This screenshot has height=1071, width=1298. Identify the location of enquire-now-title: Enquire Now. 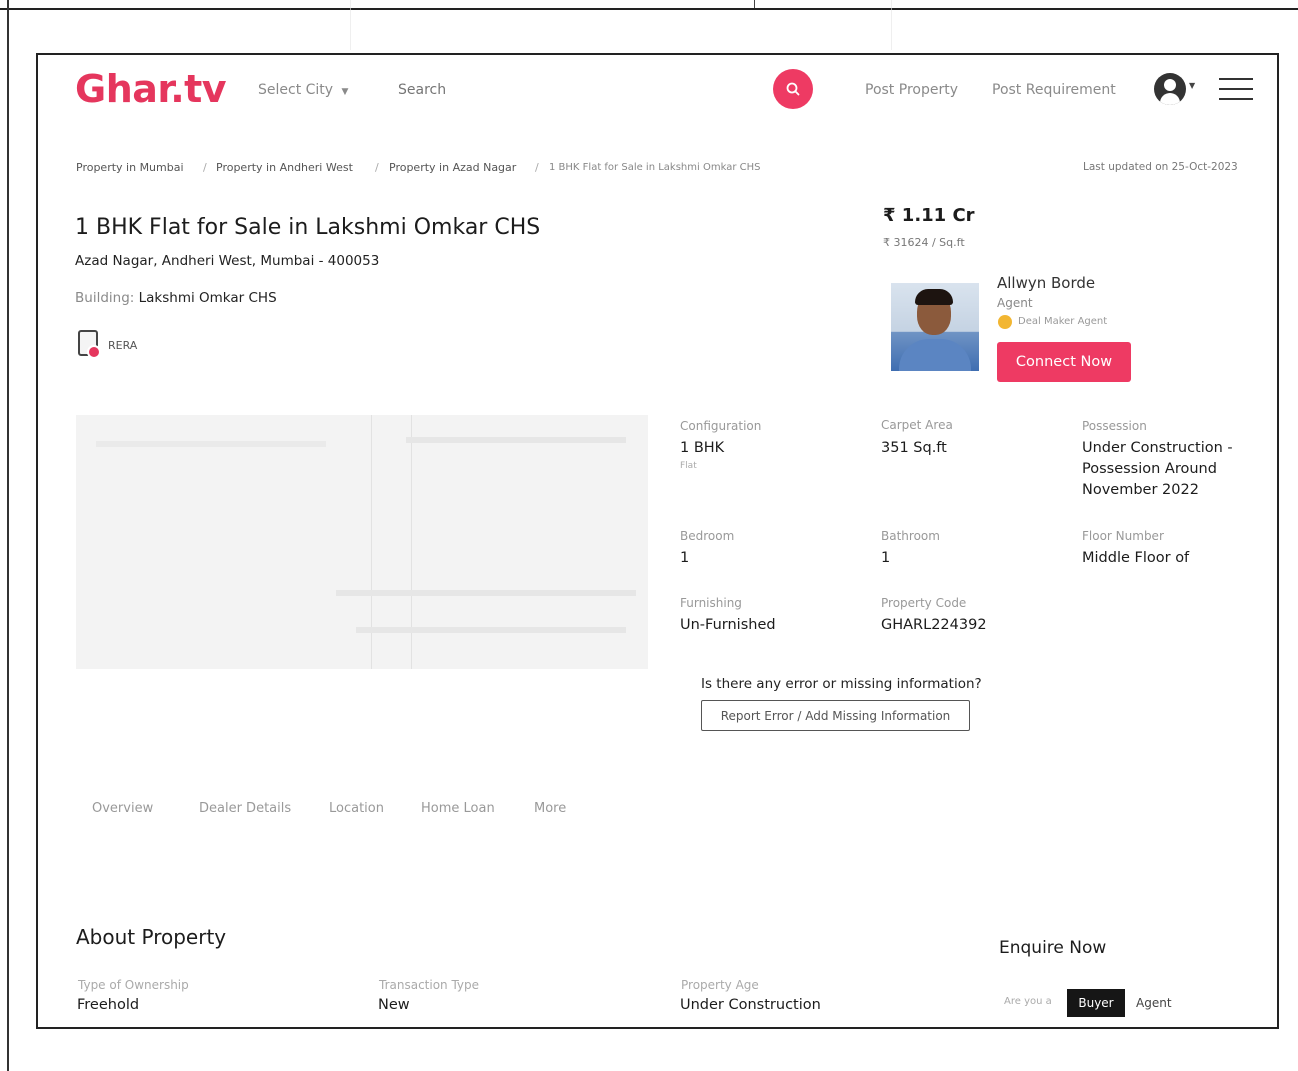
(1053, 948).